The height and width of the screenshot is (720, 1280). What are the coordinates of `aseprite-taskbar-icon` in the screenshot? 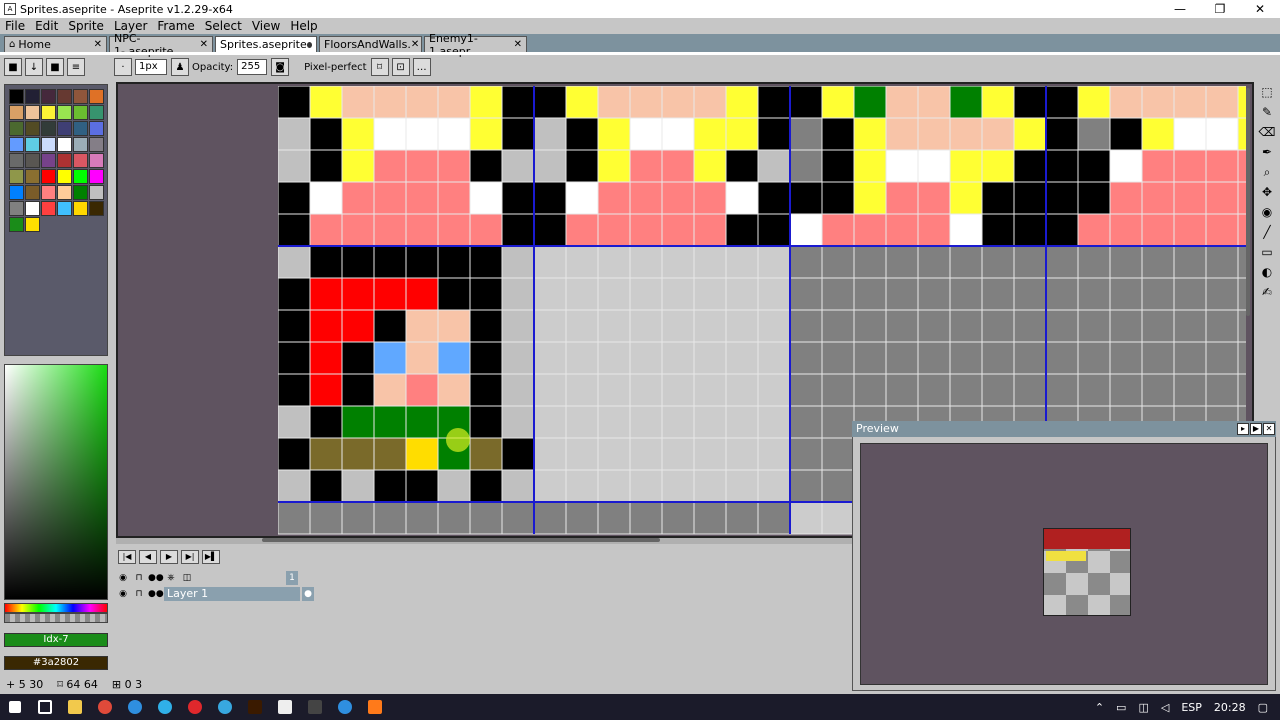 It's located at (285, 707).